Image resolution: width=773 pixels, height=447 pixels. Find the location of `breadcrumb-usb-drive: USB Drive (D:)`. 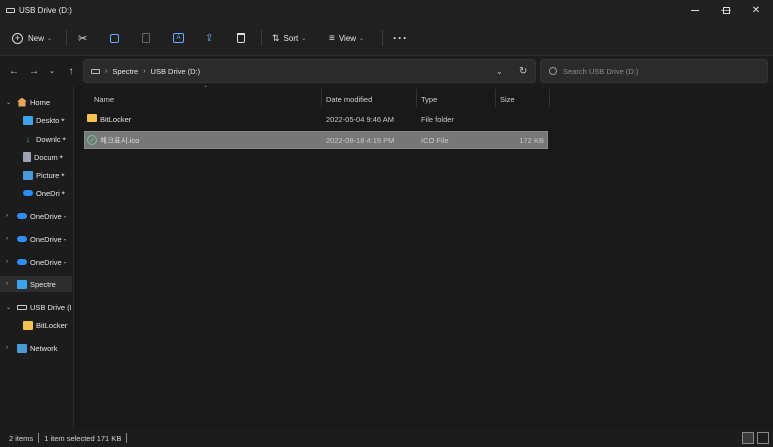

breadcrumb-usb-drive: USB Drive (D:) is located at coordinates (176, 71).